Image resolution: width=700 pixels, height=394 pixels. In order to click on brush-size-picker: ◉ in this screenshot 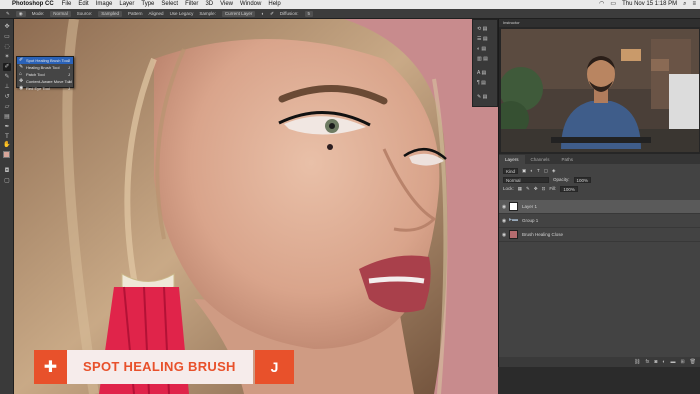, I will do `click(20, 13)`.